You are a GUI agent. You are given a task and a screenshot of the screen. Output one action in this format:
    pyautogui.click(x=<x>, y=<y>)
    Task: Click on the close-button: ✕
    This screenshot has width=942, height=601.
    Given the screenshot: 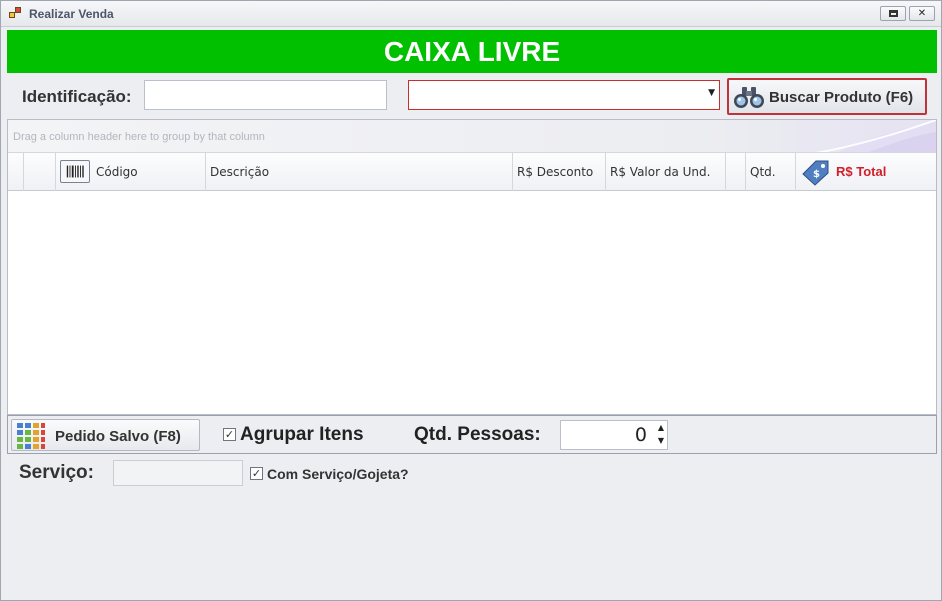 What is the action you would take?
    pyautogui.click(x=922, y=13)
    